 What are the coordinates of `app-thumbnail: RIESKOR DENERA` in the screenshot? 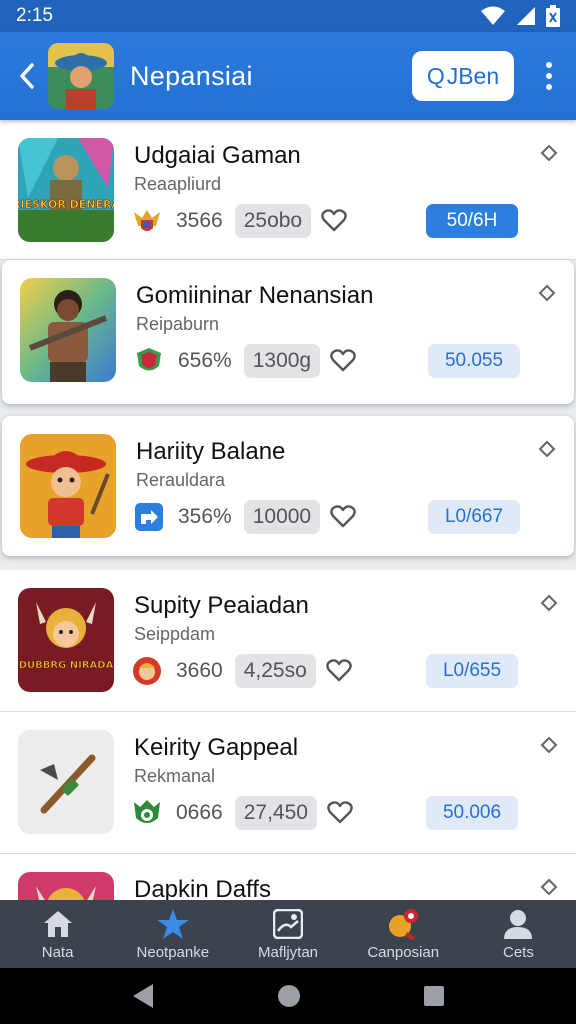 It's located at (66, 190).